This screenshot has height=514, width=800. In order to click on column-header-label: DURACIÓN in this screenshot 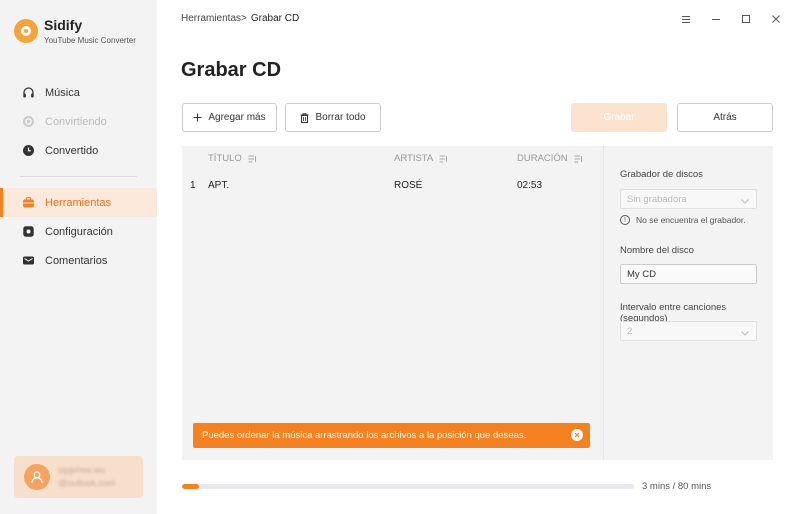, I will do `click(542, 158)`.